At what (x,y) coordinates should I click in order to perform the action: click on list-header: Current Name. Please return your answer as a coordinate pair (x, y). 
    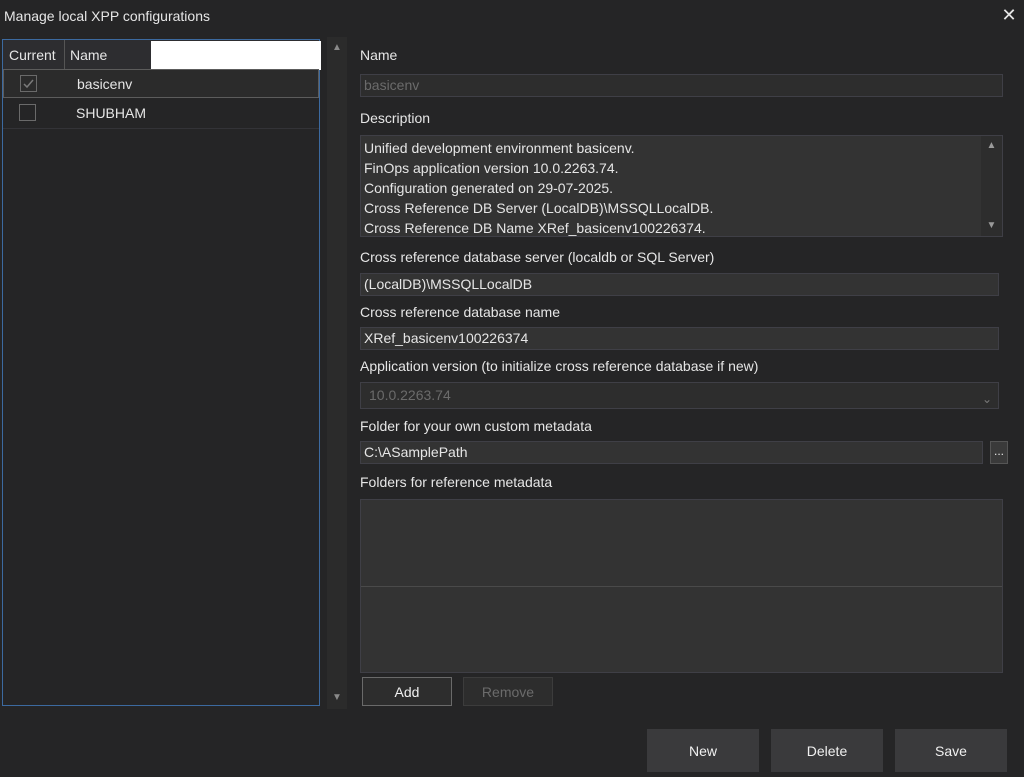
    Looking at the image, I should click on (162, 55).